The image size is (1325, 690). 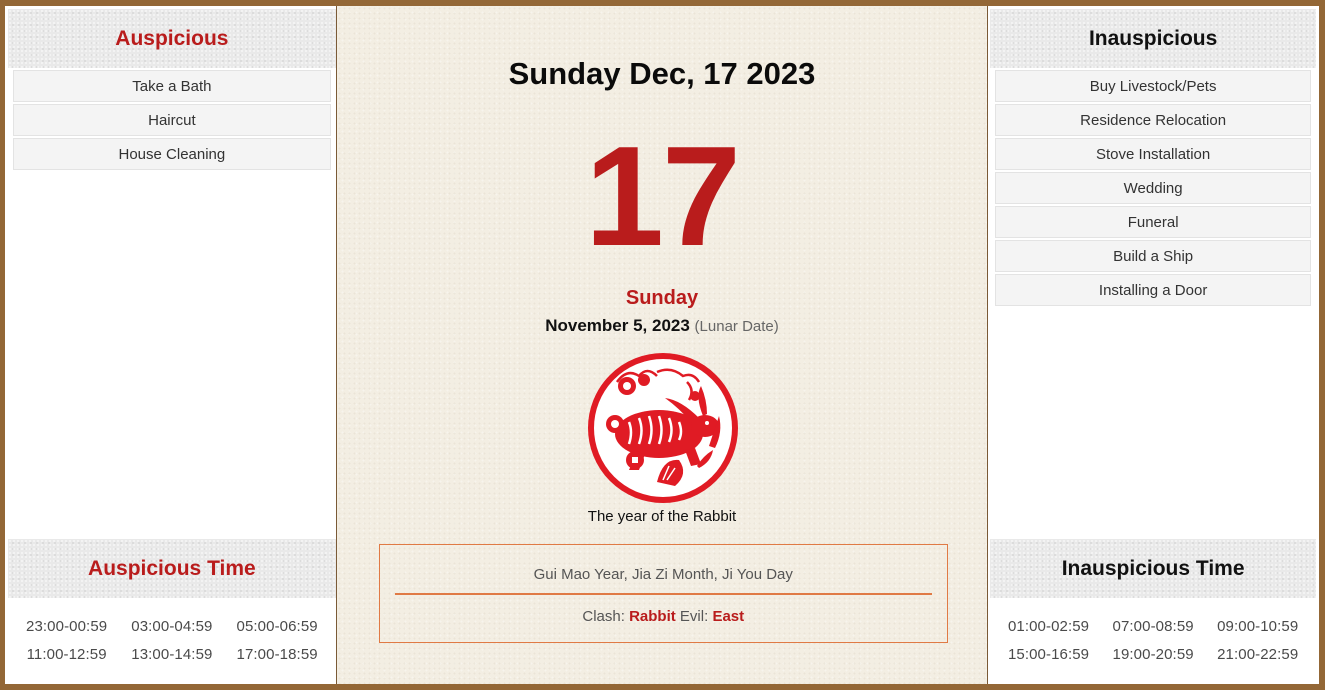 I want to click on lunar-date-line: November 5, 2023 (Lunar Date), so click(x=662, y=326).